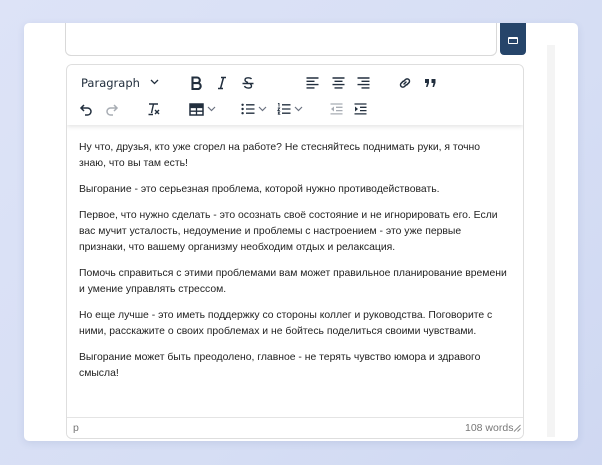 Image resolution: width=602 pixels, height=465 pixels. What do you see at coordinates (196, 109) in the screenshot?
I see `table-icon` at bounding box center [196, 109].